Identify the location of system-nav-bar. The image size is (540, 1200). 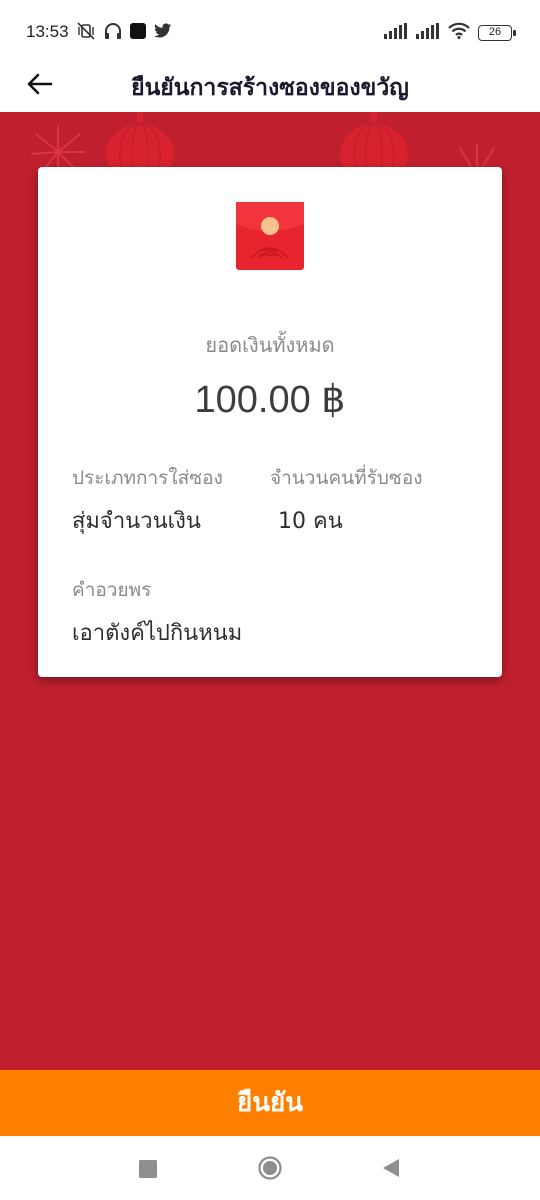
(270, 1168).